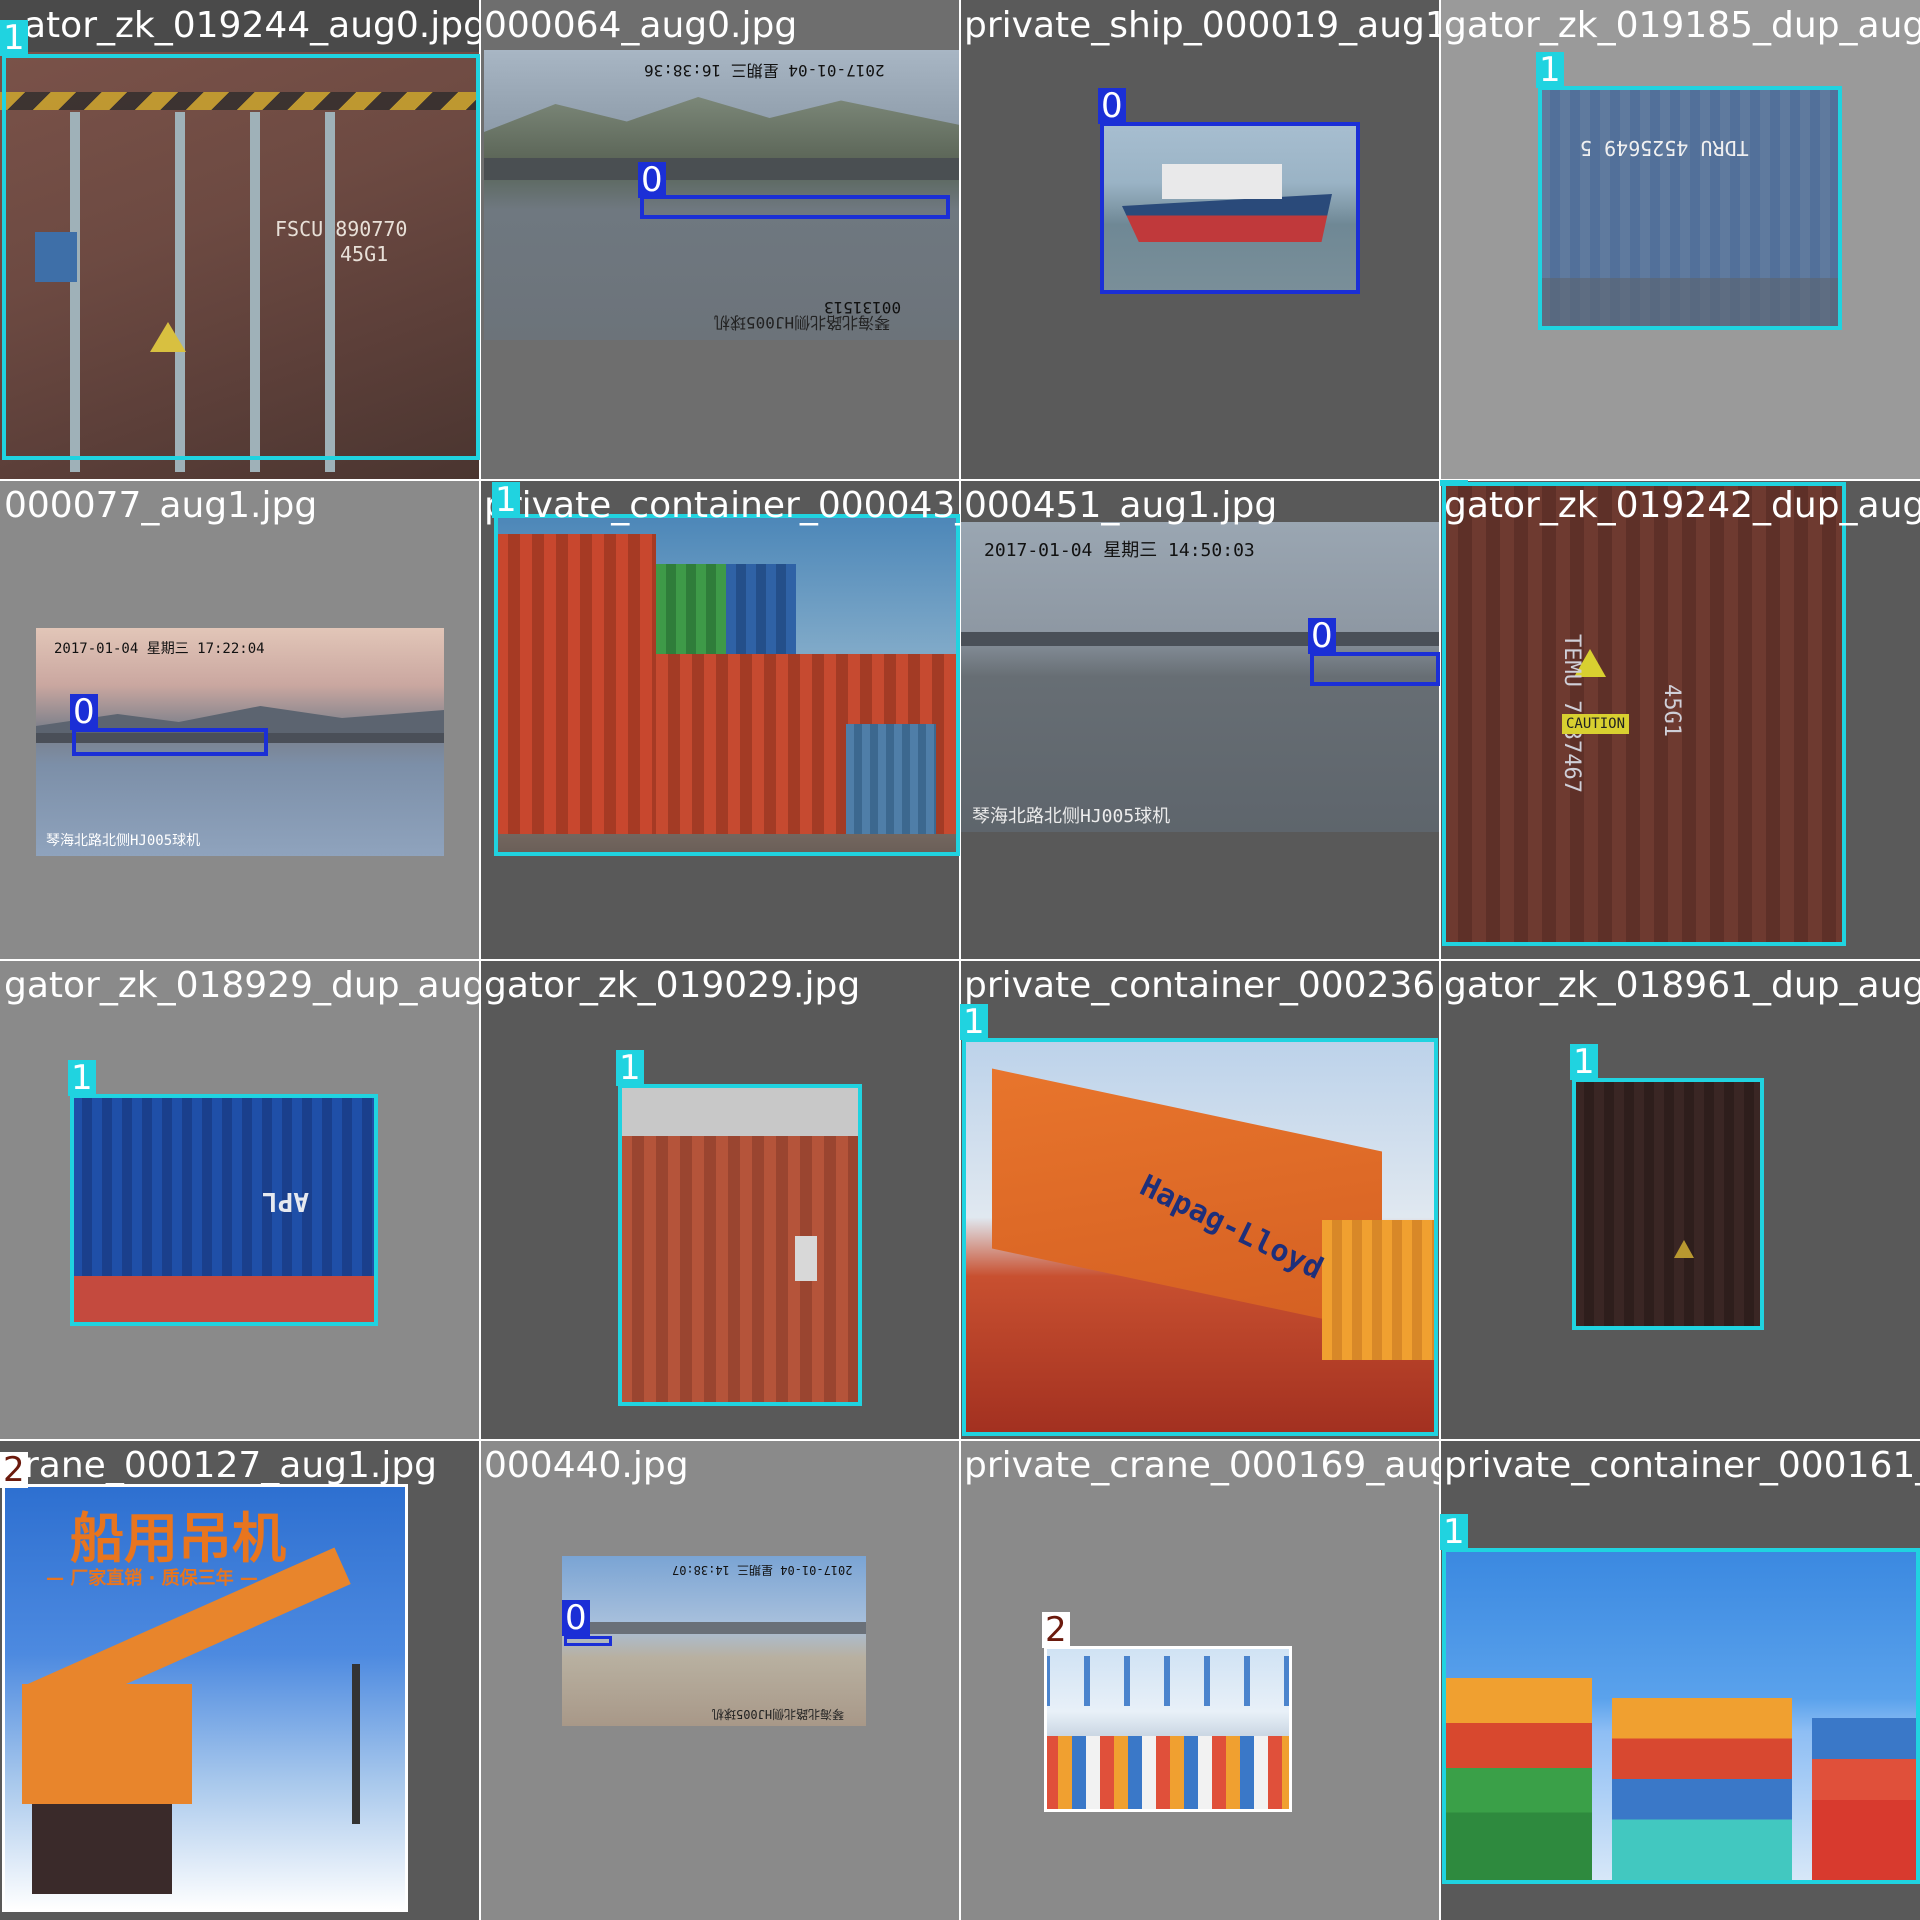 Image resolution: width=1920 pixels, height=1920 pixels. I want to click on tile-filename: gator_zk_019242_dup_aug0, so click(1682, 505).